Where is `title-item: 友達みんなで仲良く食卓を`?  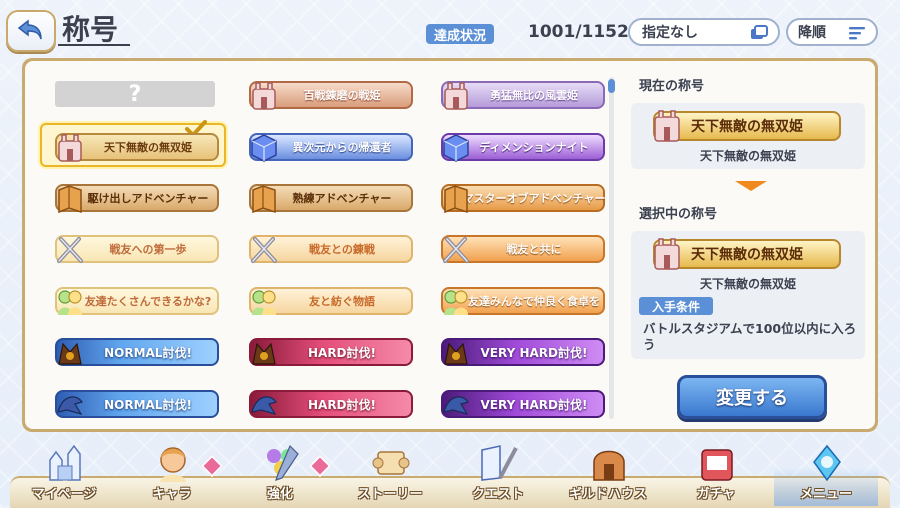
title-item: 友達みんなで仲良く食卓を is located at coordinates (523, 301).